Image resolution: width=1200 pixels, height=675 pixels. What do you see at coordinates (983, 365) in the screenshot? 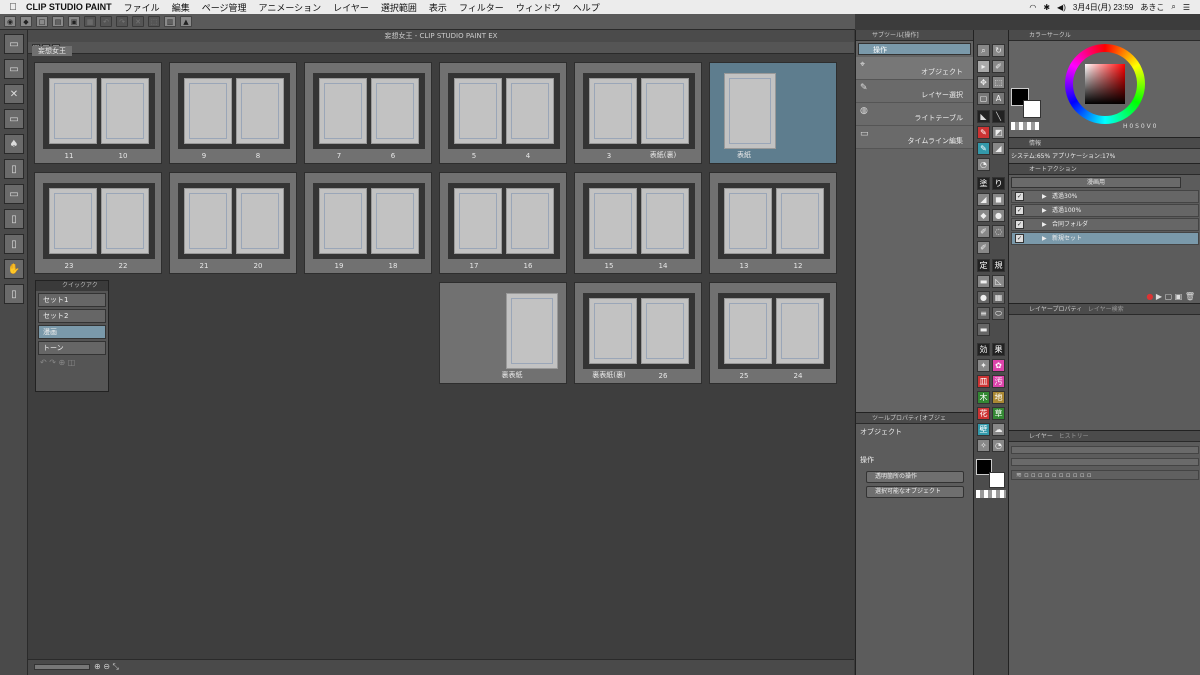
I see `sparkle-tool-icon: ✦` at bounding box center [983, 365].